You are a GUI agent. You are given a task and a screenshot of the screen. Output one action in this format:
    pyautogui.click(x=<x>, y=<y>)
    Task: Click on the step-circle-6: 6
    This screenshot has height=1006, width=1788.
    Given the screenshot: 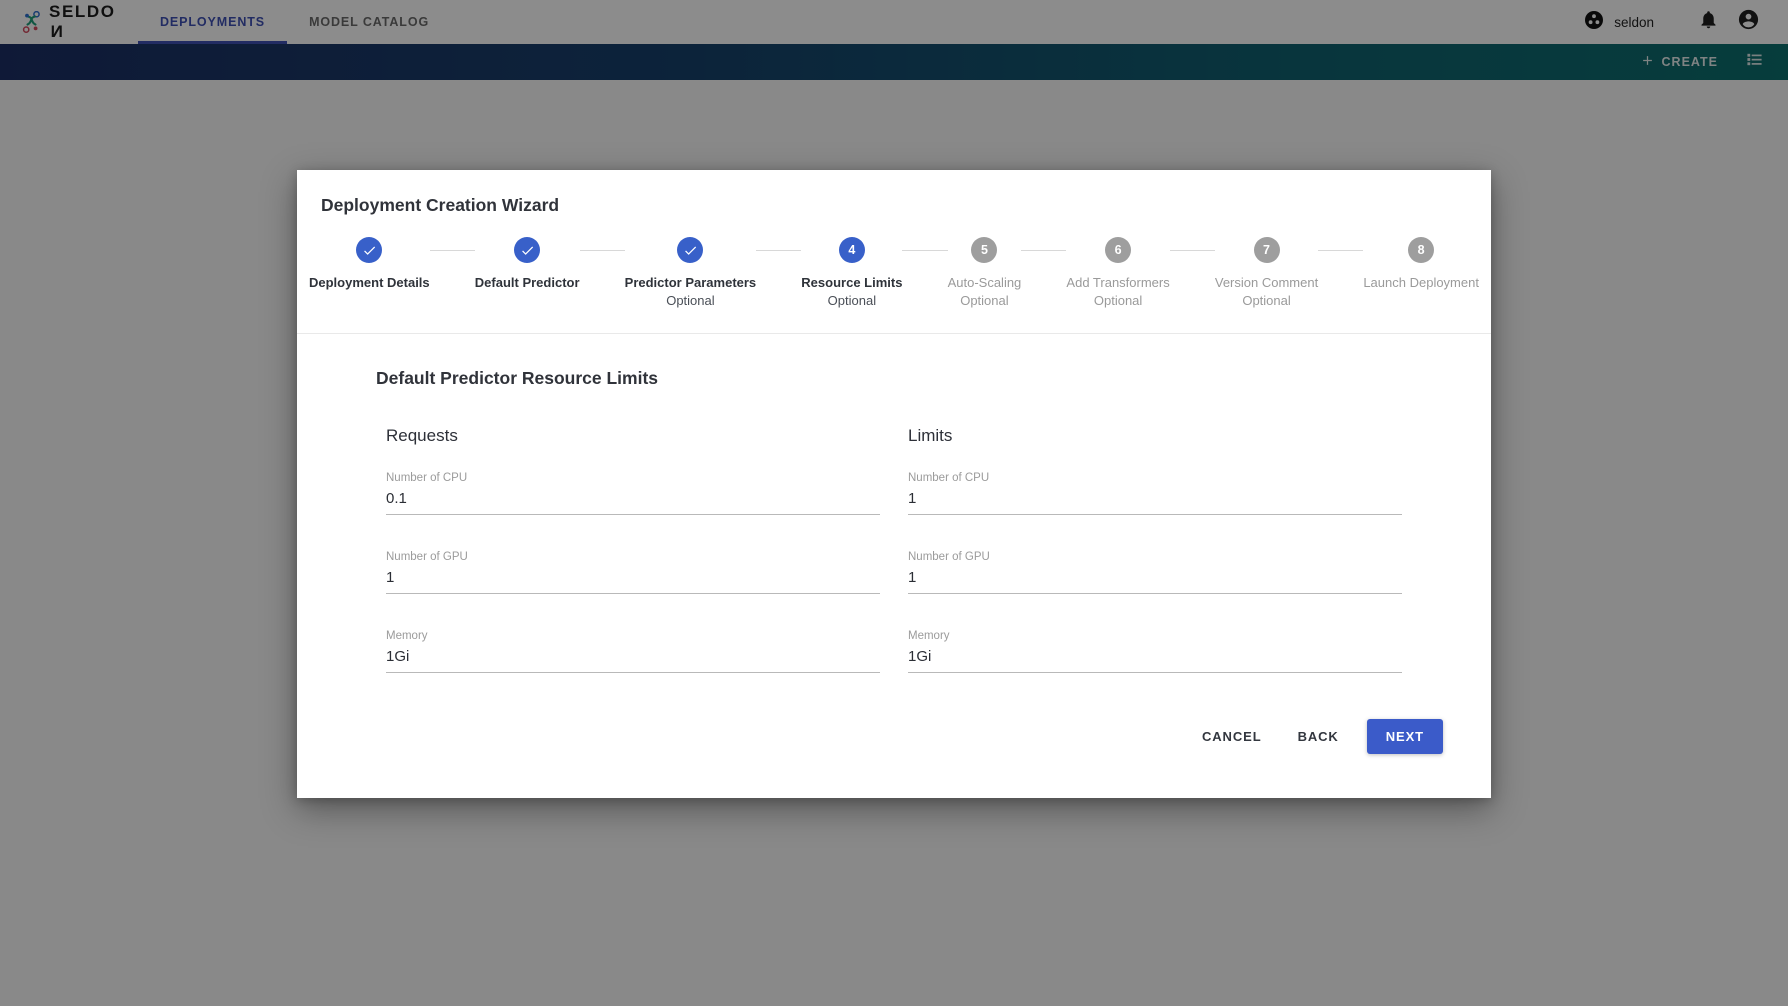 What is the action you would take?
    pyautogui.click(x=1118, y=250)
    